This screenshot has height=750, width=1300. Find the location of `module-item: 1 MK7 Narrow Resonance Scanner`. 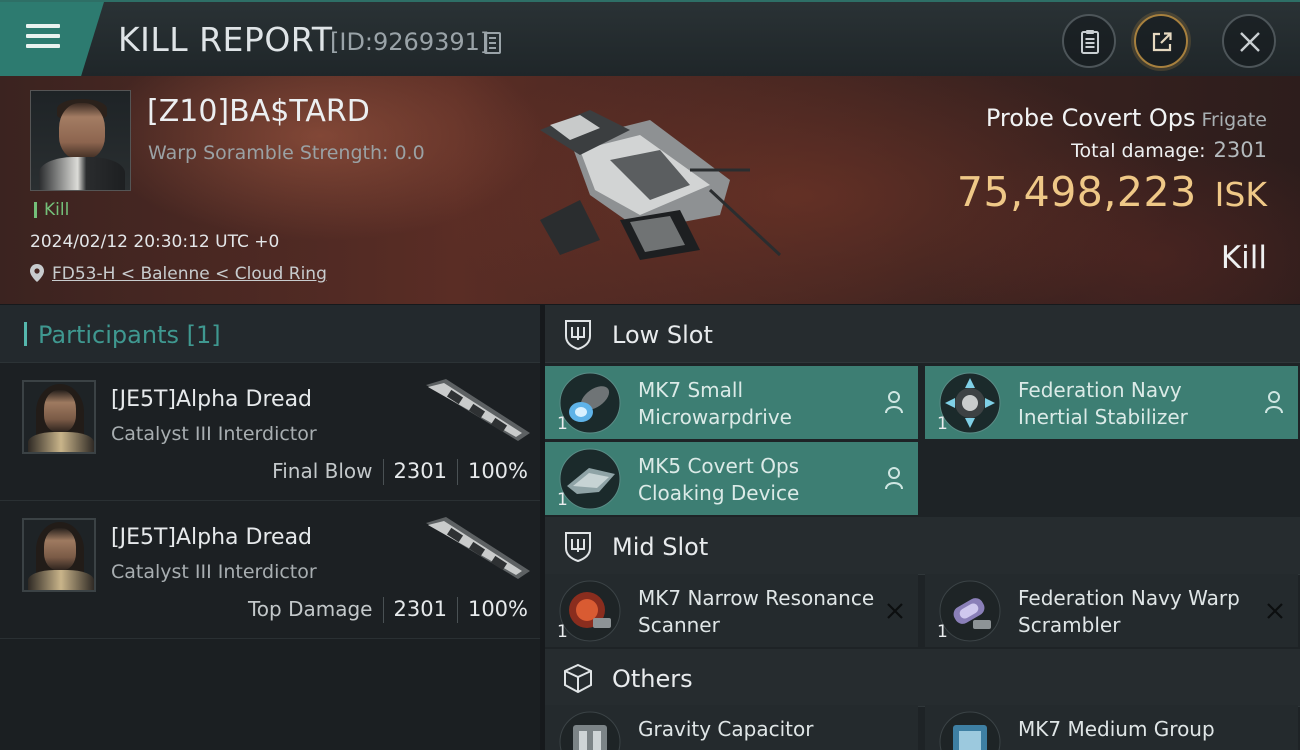

module-item: 1 MK7 Narrow Resonance Scanner is located at coordinates (731, 610).